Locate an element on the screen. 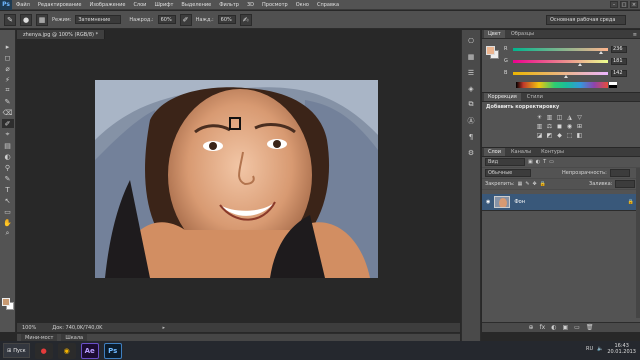 The height and width of the screenshot is (360, 640). tab-swatches: Образцы is located at coordinates (522, 34).